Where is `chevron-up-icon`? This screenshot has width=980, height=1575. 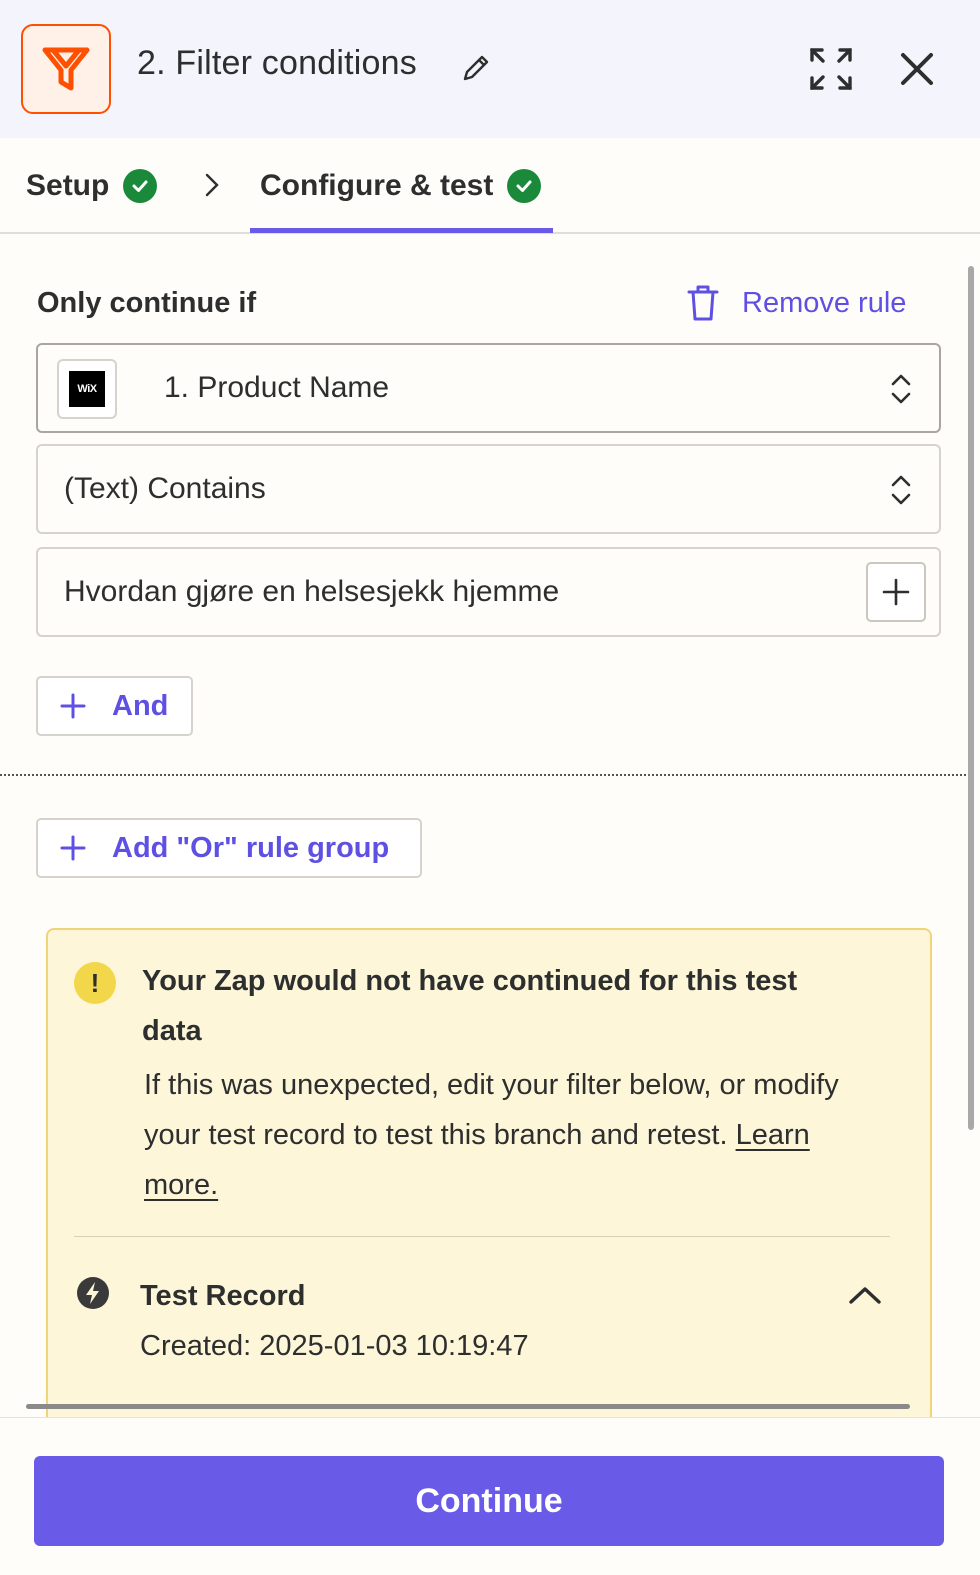 chevron-up-icon is located at coordinates (865, 1295).